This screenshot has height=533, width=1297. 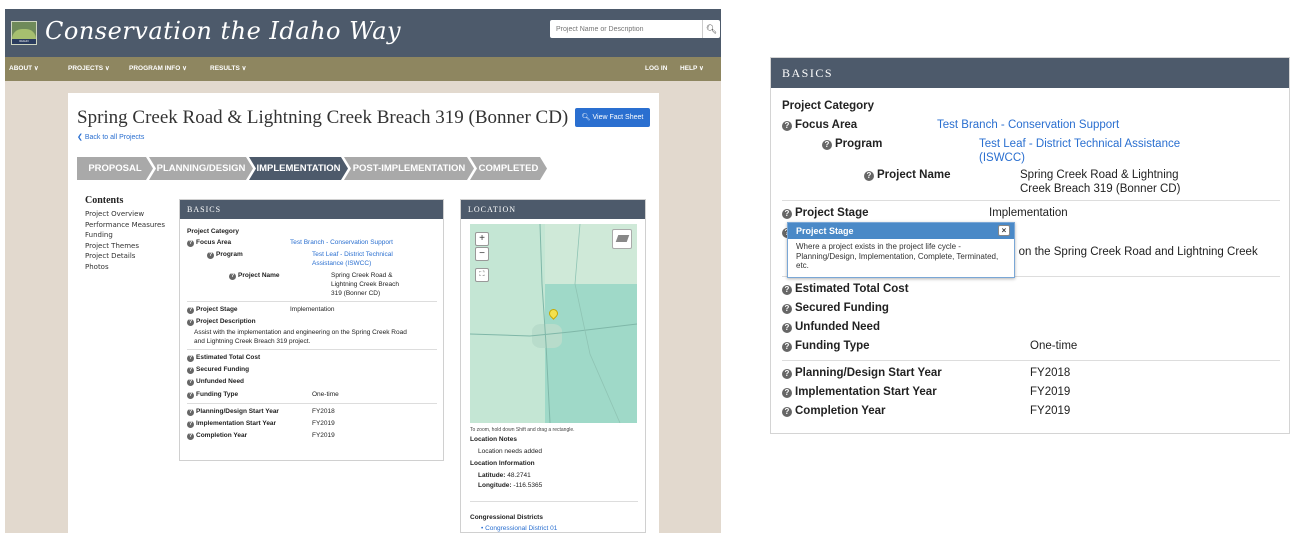 I want to click on nav-log-in: LOG IN, so click(x=656, y=69).